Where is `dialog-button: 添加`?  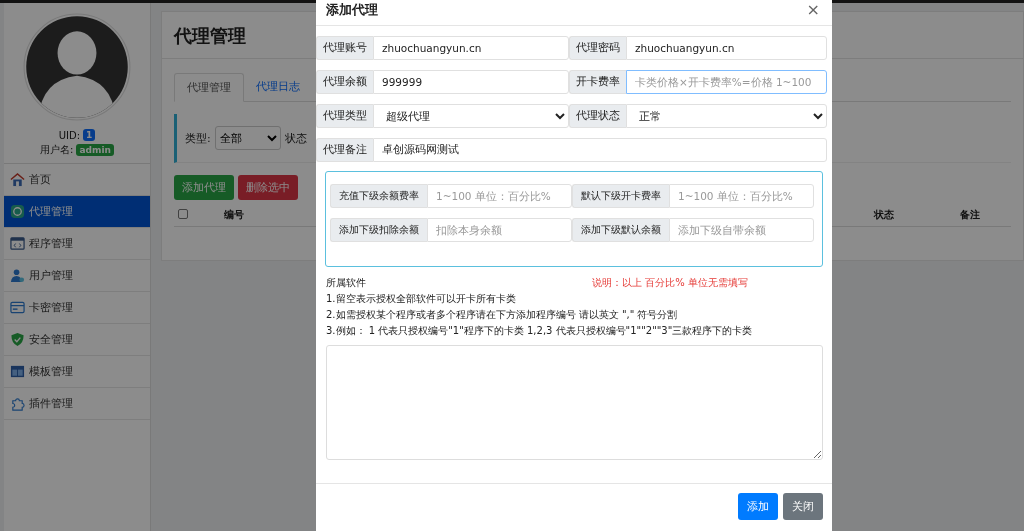 dialog-button: 添加 is located at coordinates (758, 506).